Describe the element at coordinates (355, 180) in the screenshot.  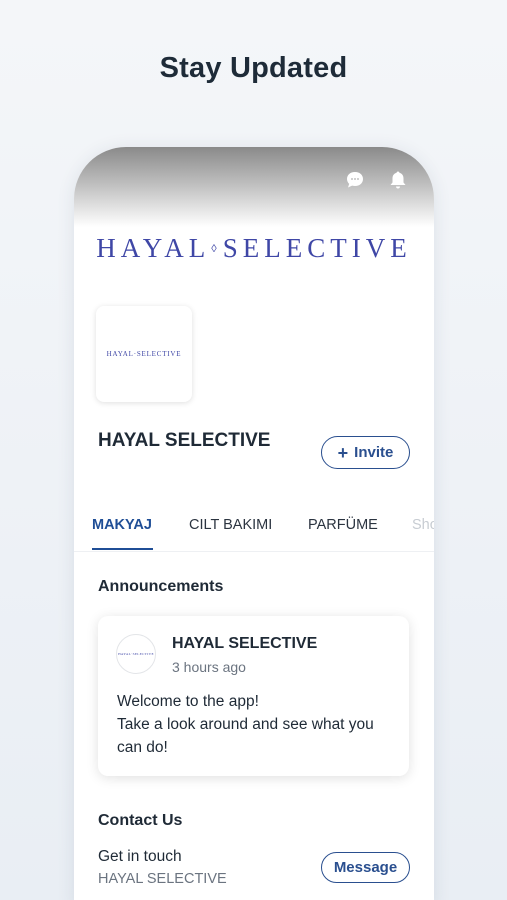
I see `chat-bubble-icon` at that location.